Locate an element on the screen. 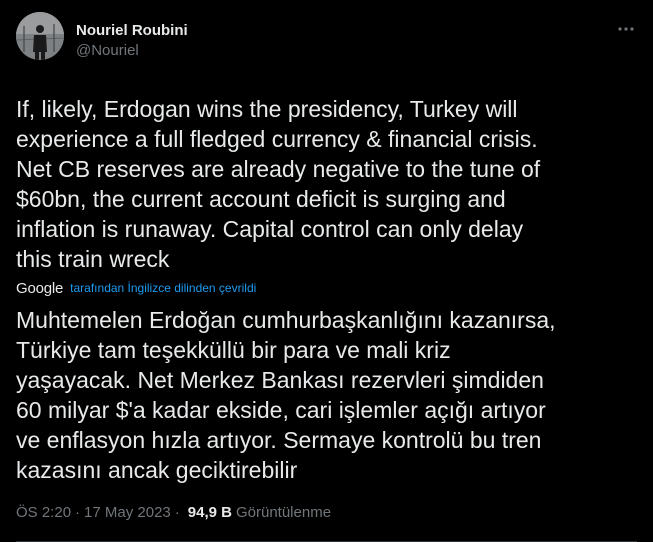 Image resolution: width=653 pixels, height=542 pixels. google-logo: Google is located at coordinates (40, 288).